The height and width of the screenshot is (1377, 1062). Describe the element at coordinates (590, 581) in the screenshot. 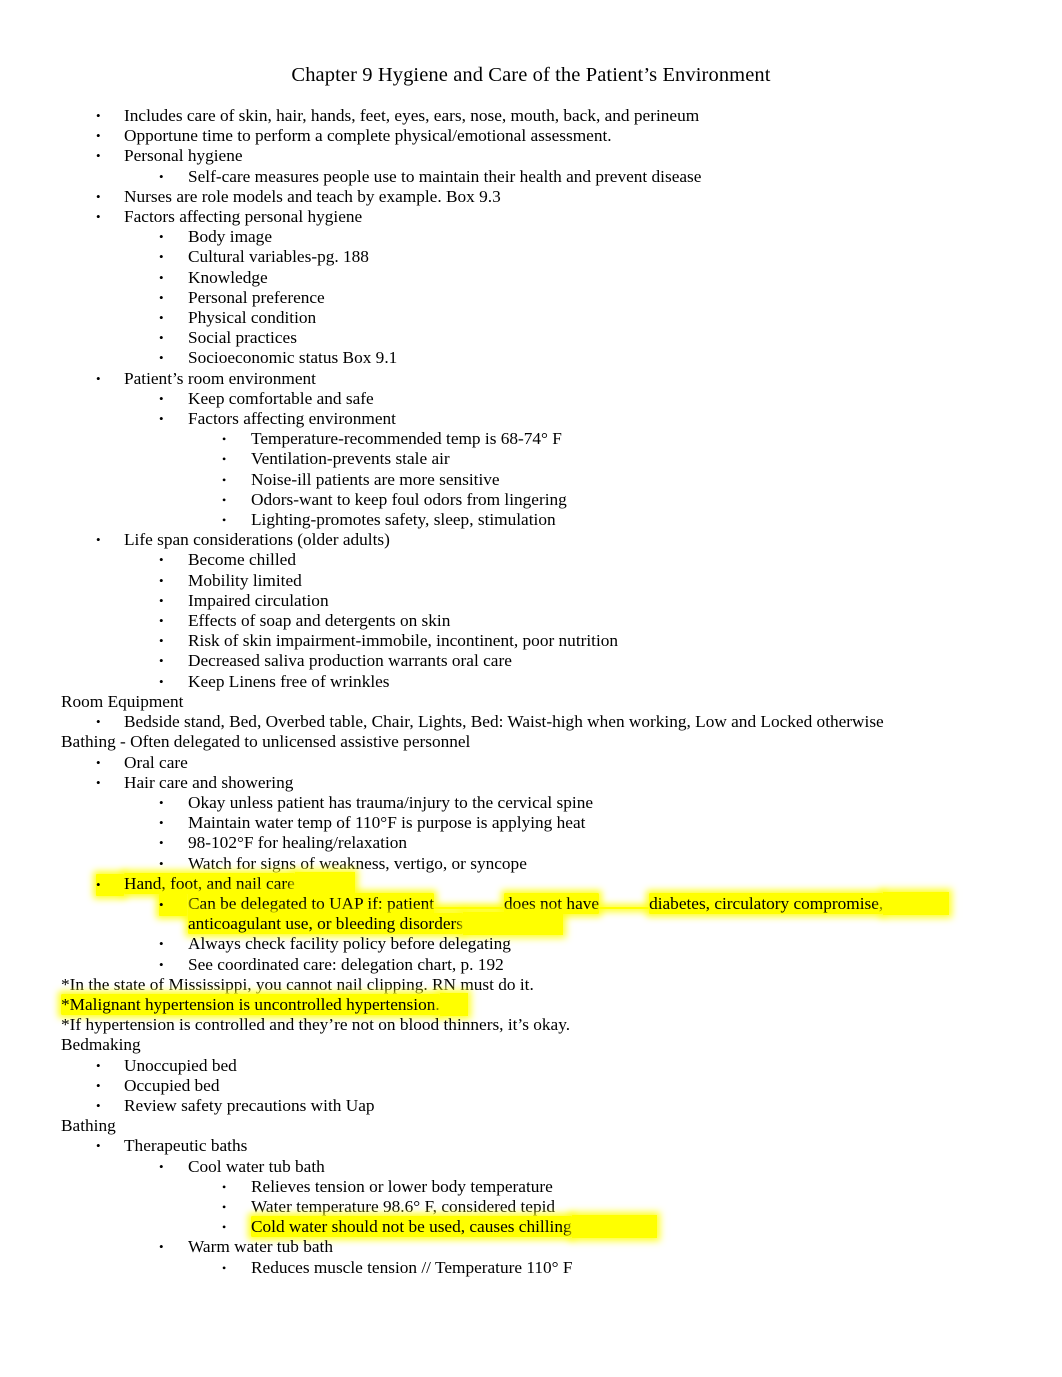

I see `list-item: • Mobility limited` at that location.